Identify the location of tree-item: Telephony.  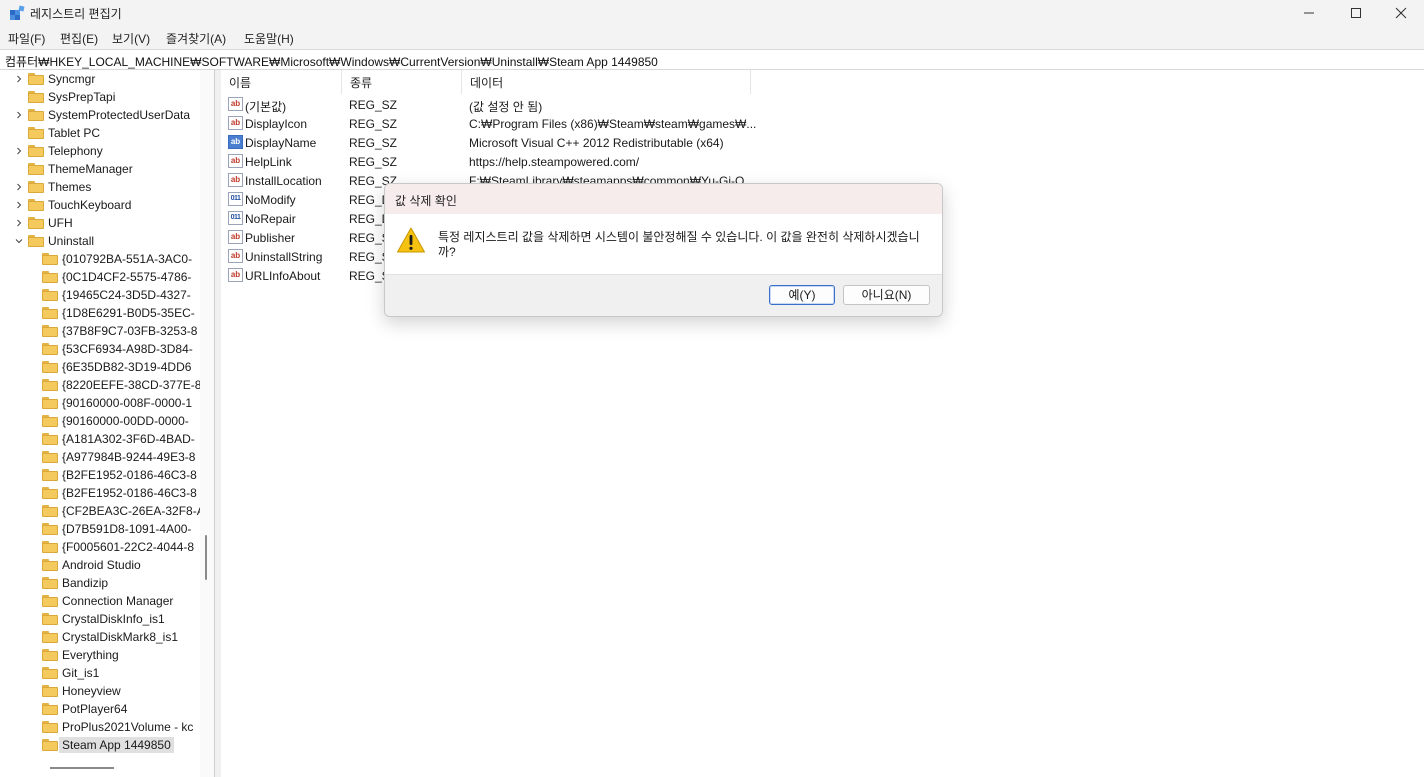
(58, 151).